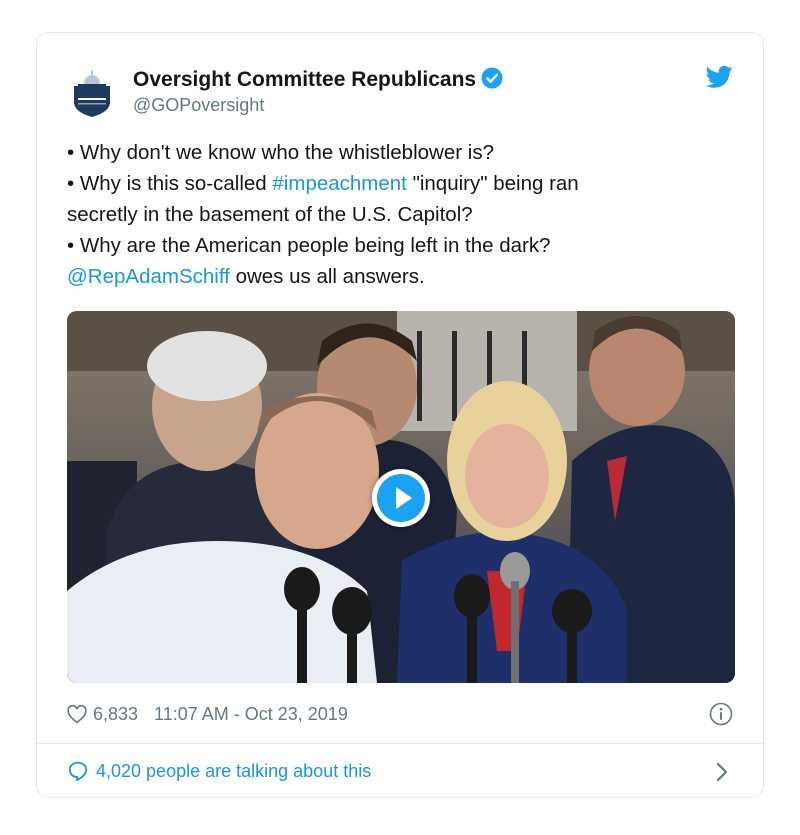 Image resolution: width=800 pixels, height=835 pixels. I want to click on like-count: 6,833, so click(116, 713).